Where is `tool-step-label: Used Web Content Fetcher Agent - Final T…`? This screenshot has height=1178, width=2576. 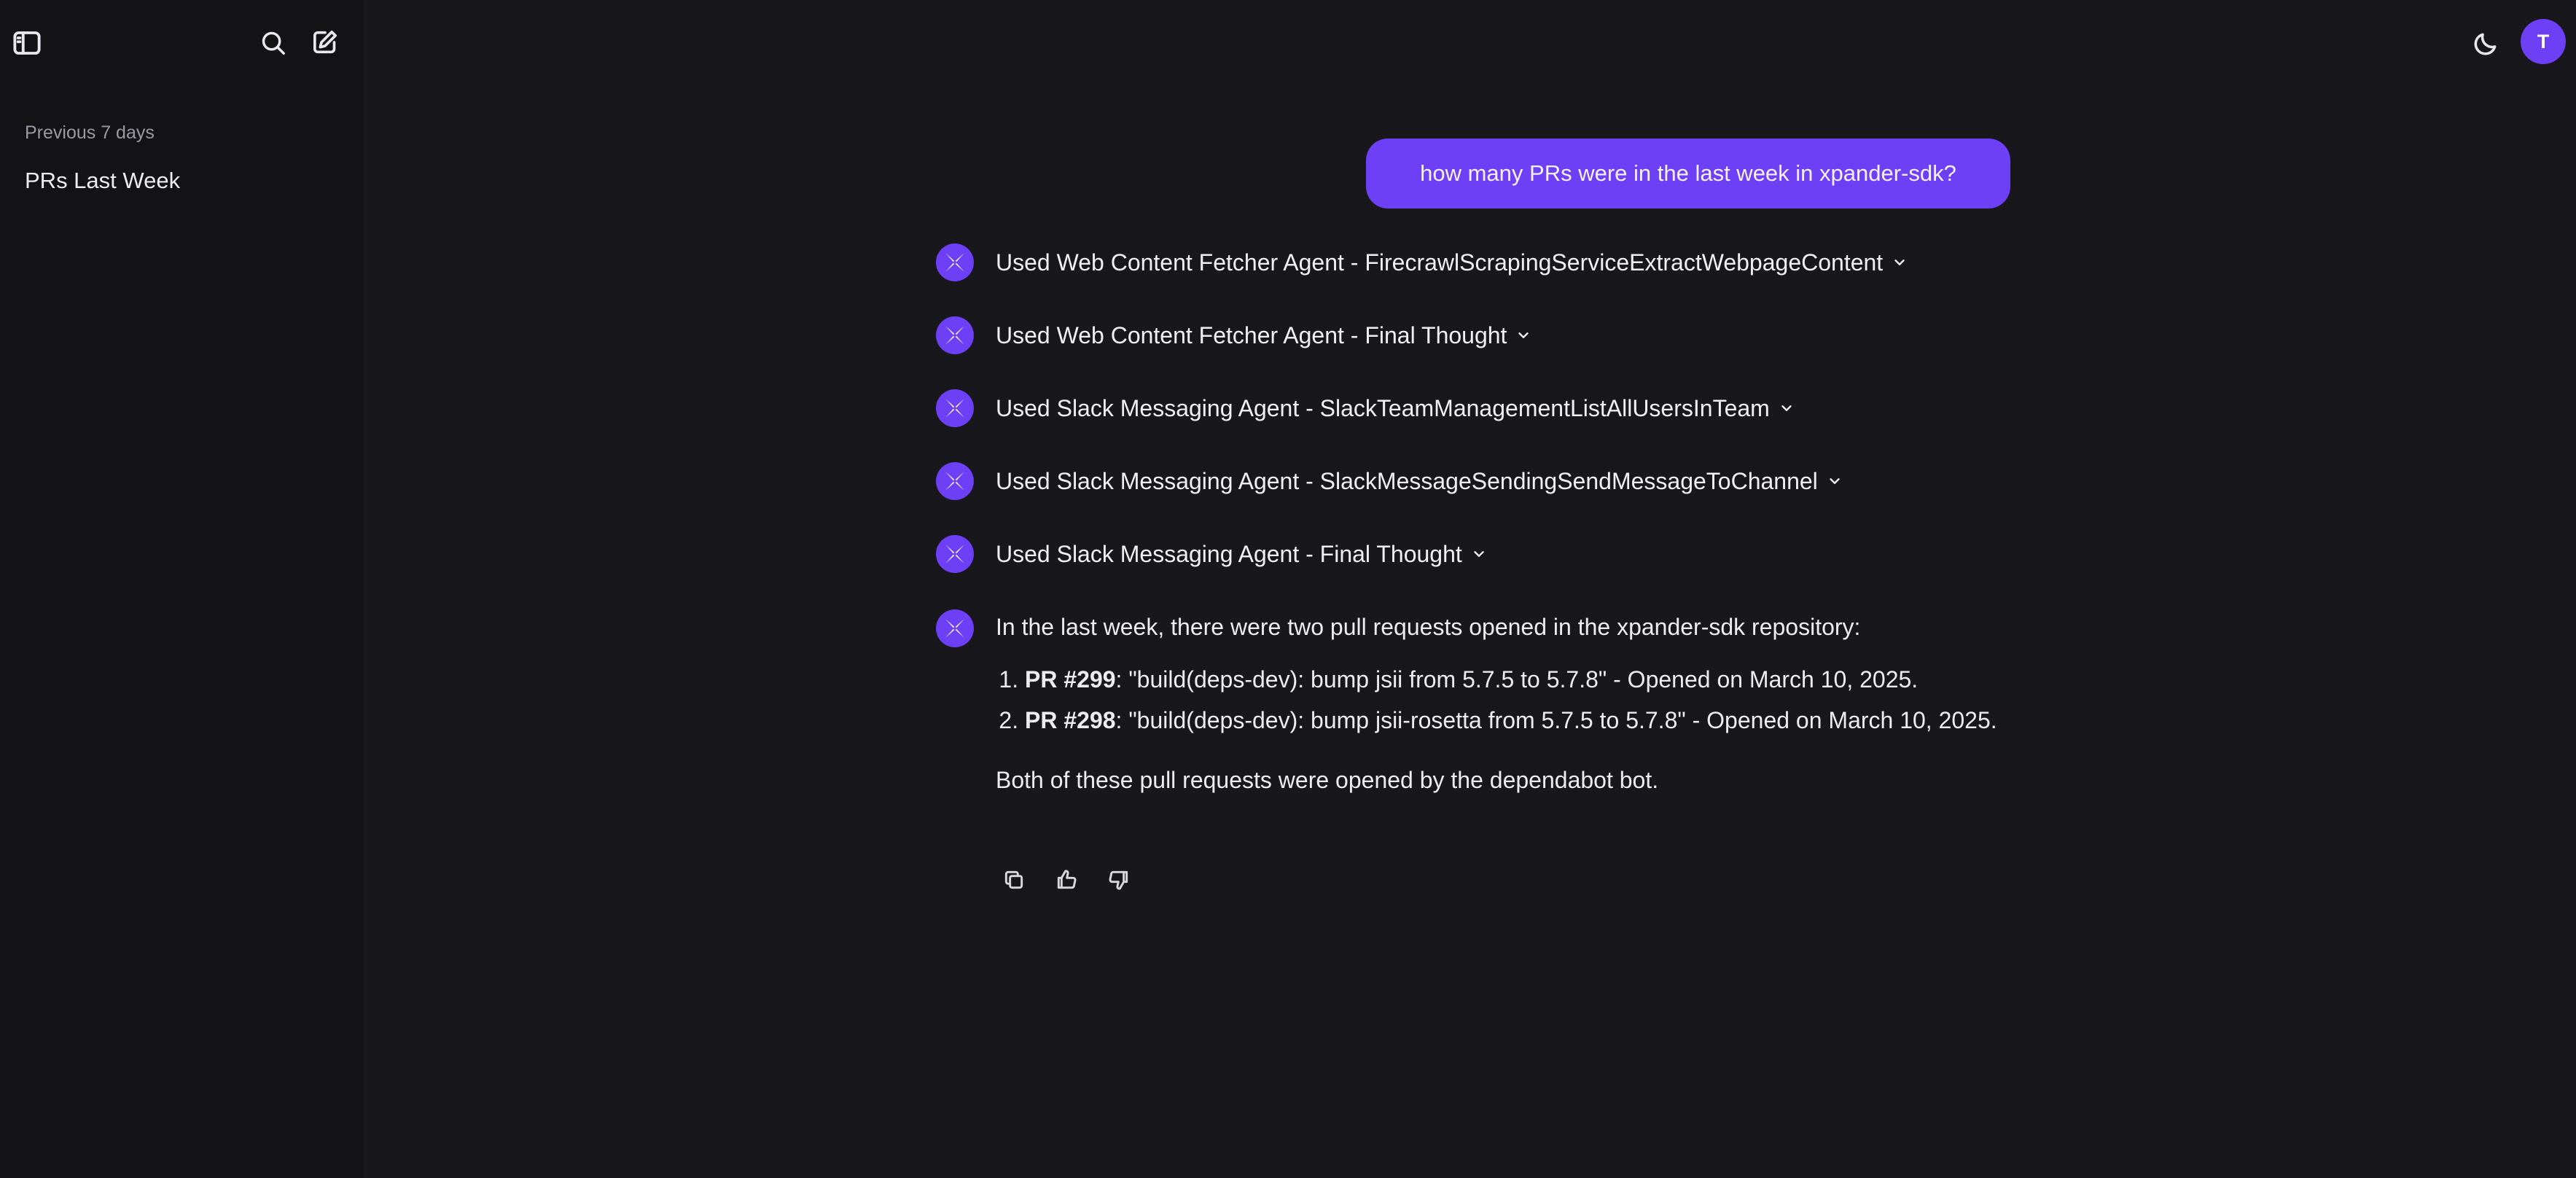 tool-step-label: Used Web Content Fetcher Agent - Final T… is located at coordinates (1251, 334).